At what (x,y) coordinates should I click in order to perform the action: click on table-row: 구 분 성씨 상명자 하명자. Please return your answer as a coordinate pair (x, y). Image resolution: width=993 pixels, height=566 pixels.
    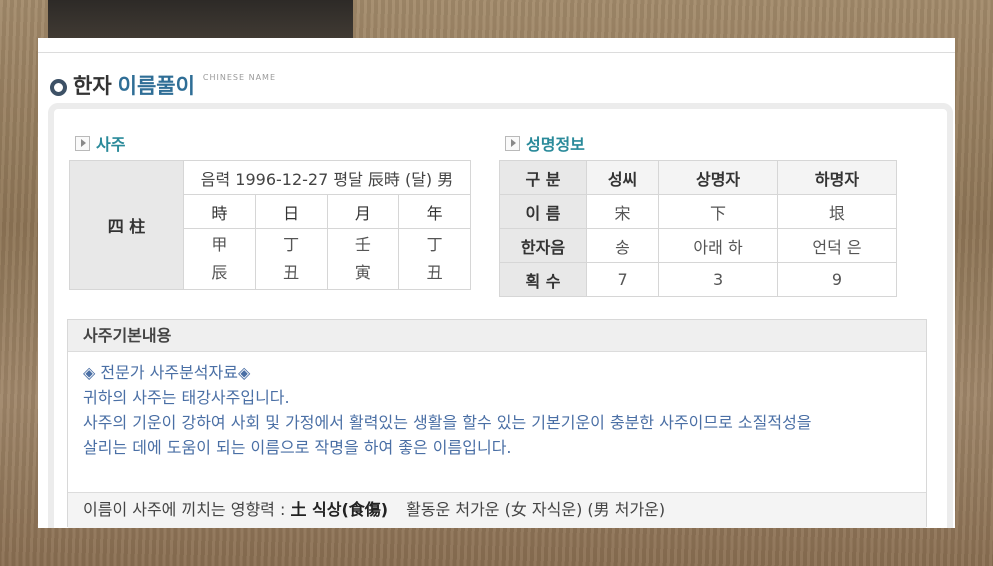
    Looking at the image, I should click on (698, 177).